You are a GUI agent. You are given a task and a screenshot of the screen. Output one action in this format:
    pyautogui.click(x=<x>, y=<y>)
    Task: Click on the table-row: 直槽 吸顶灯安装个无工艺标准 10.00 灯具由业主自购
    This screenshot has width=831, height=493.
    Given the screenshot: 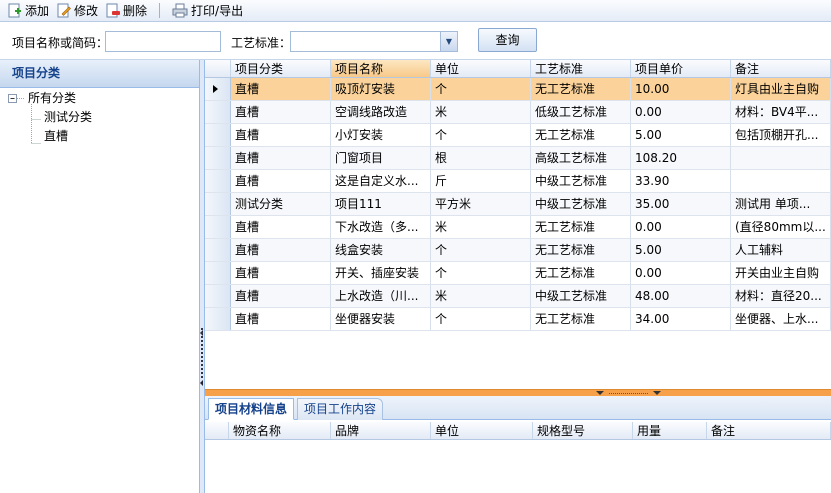 What is the action you would take?
    pyautogui.click(x=518, y=89)
    